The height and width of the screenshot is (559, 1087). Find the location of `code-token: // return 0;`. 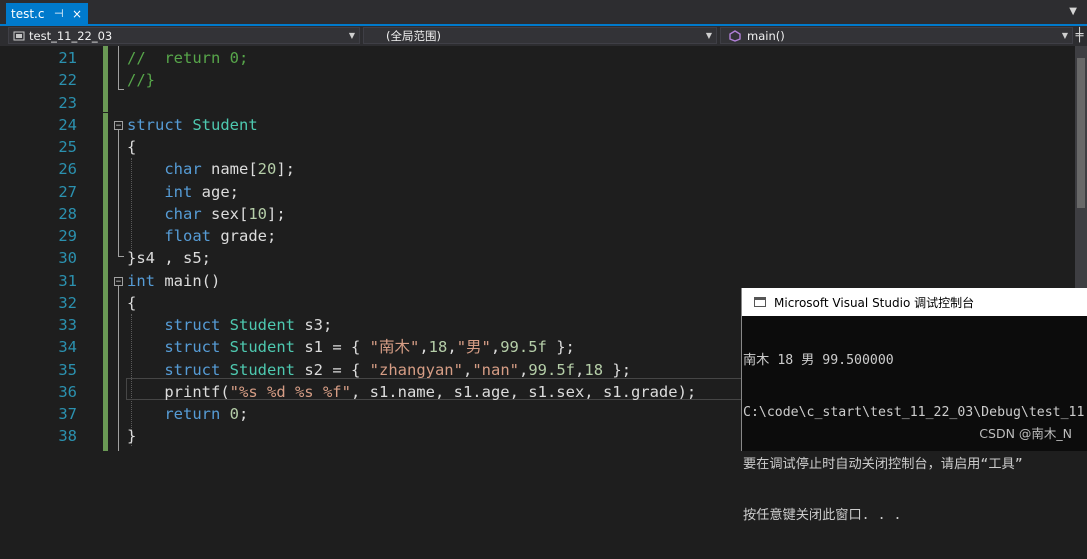

code-token: // return 0; is located at coordinates (188, 58).